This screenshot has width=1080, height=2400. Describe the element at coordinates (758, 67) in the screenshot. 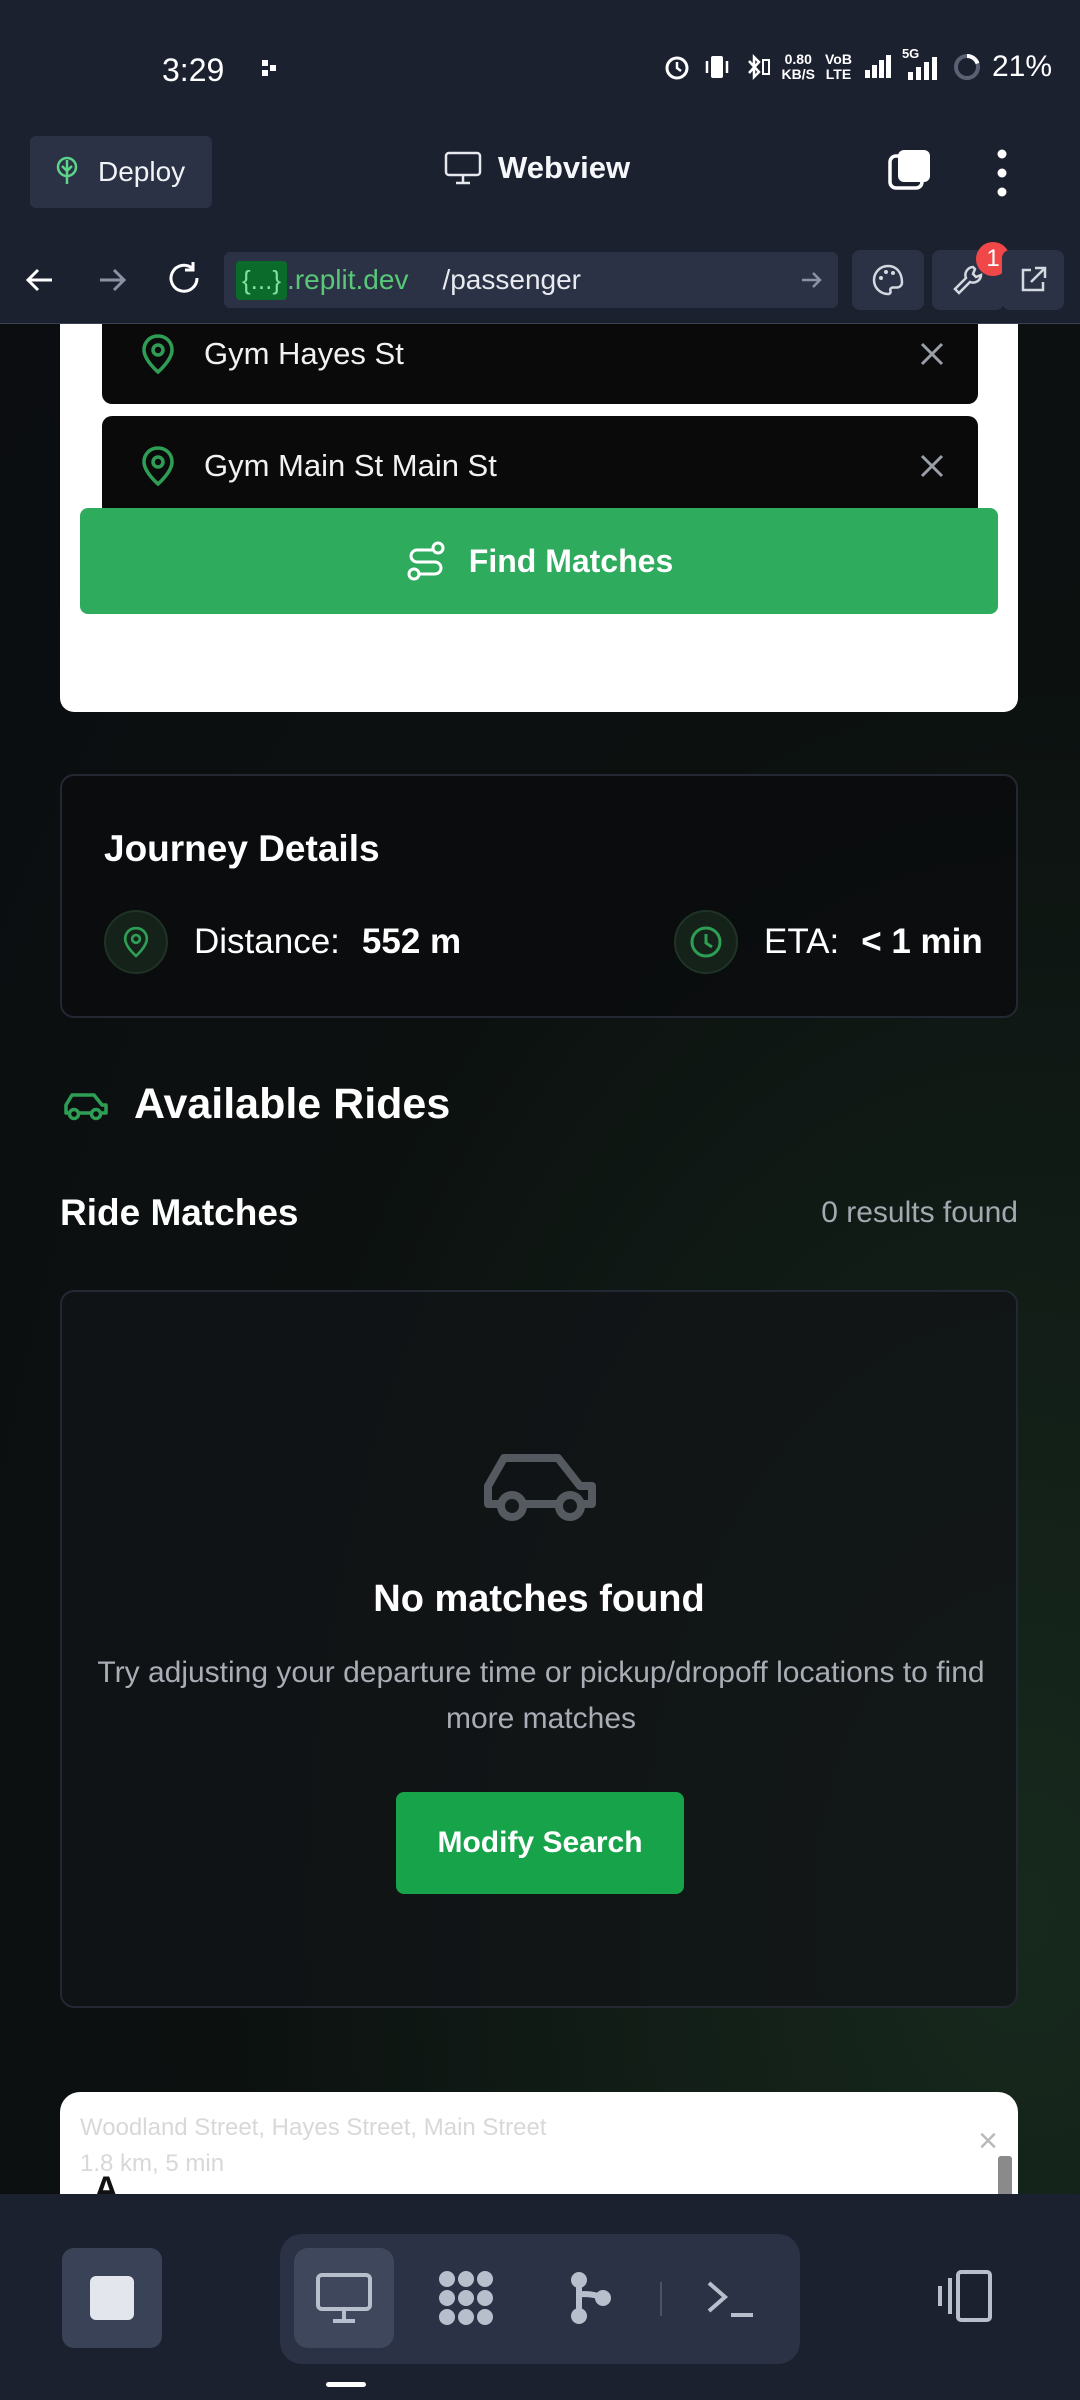

I see `bluetooth-battery-icon` at that location.